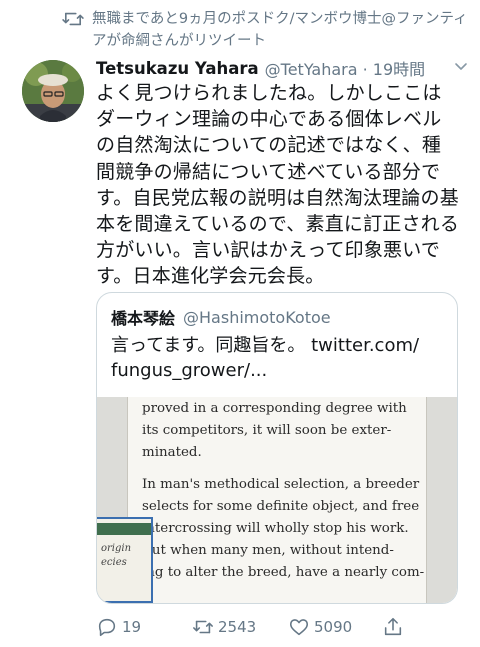  What do you see at coordinates (461, 67) in the screenshot?
I see `chevron-down-icon` at bounding box center [461, 67].